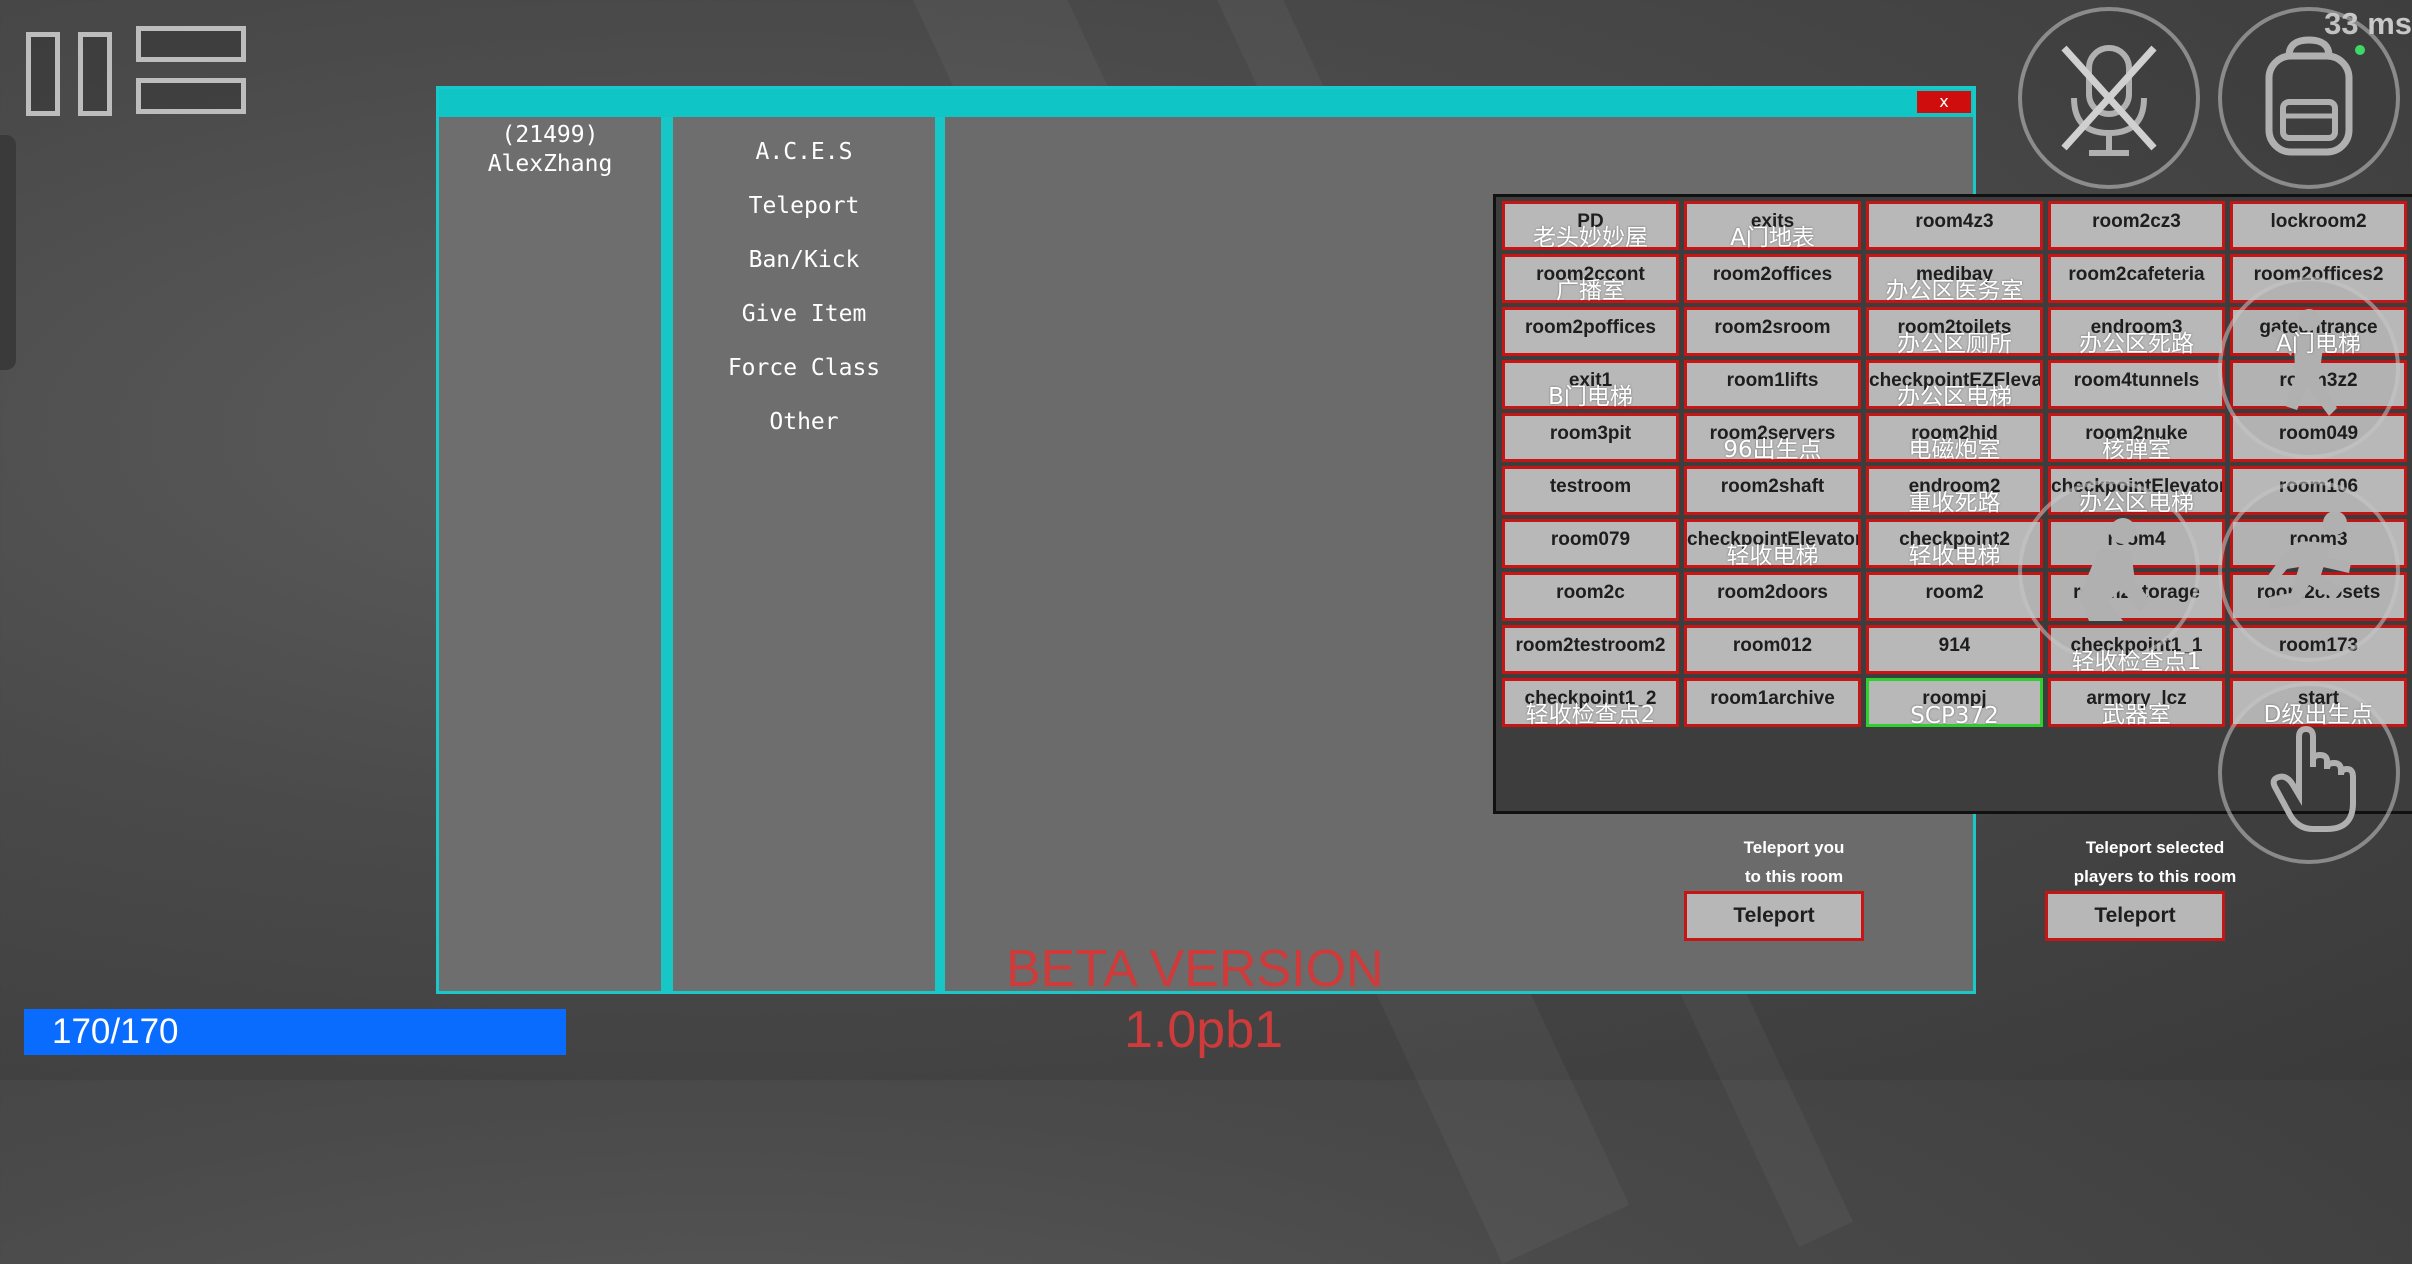  What do you see at coordinates (2115, 569) in the screenshot?
I see `crouch-icon` at bounding box center [2115, 569].